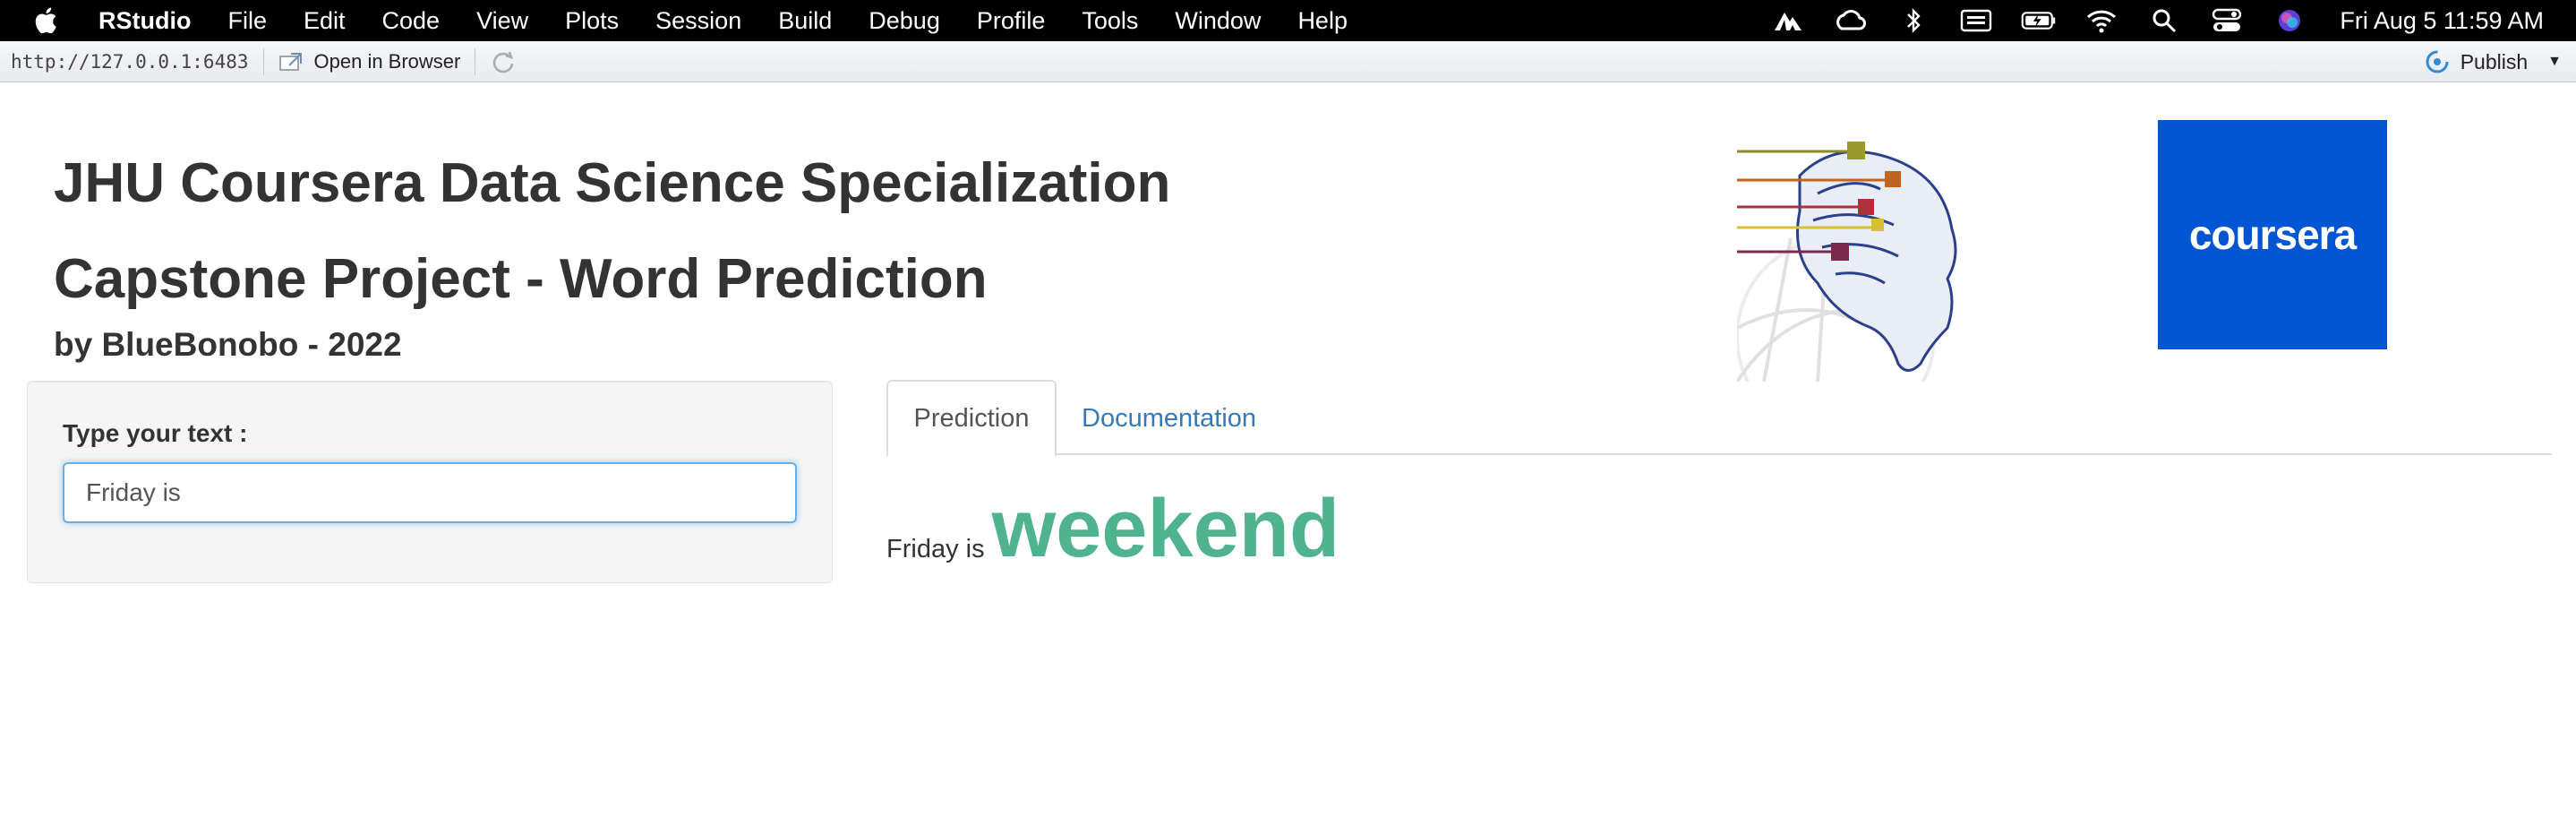 The height and width of the screenshot is (817, 2576). I want to click on toolbar-divider, so click(263, 61).